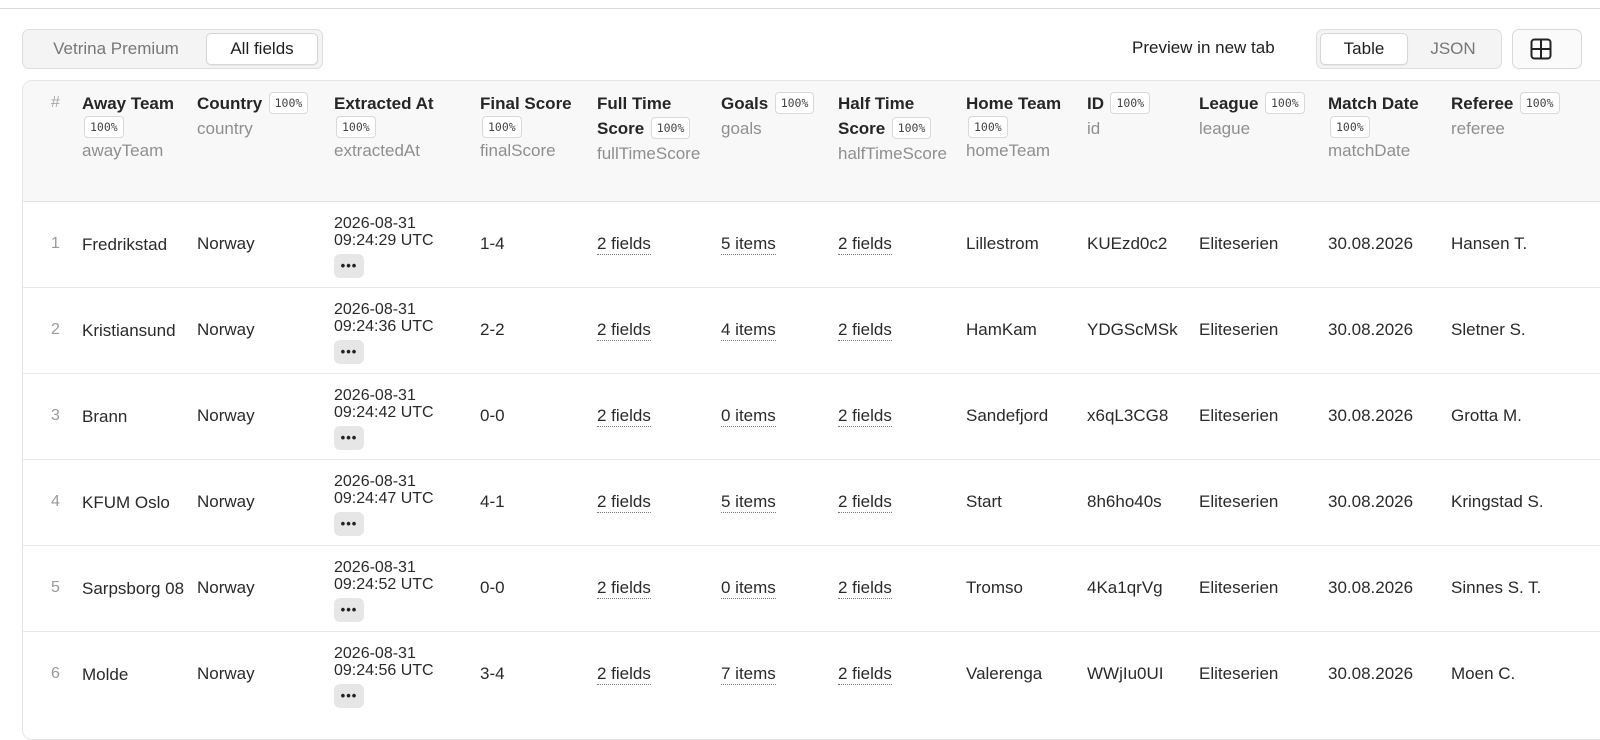  What do you see at coordinates (538, 416) in the screenshot?
I see `cell-final-score: 0-0` at bounding box center [538, 416].